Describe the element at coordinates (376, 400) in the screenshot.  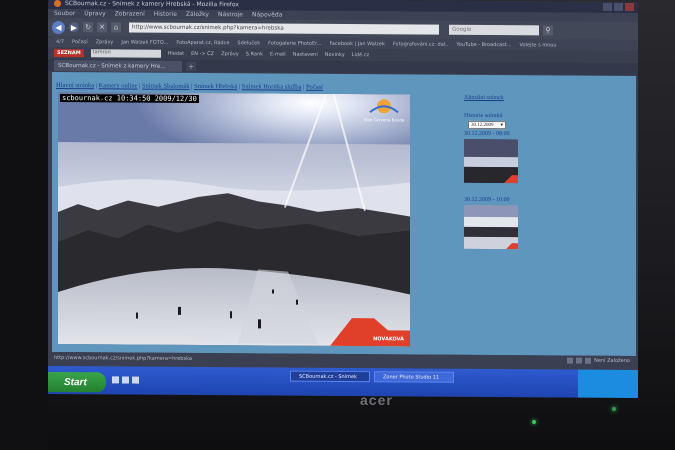
I see `monitor-brand-logo: acer` at that location.